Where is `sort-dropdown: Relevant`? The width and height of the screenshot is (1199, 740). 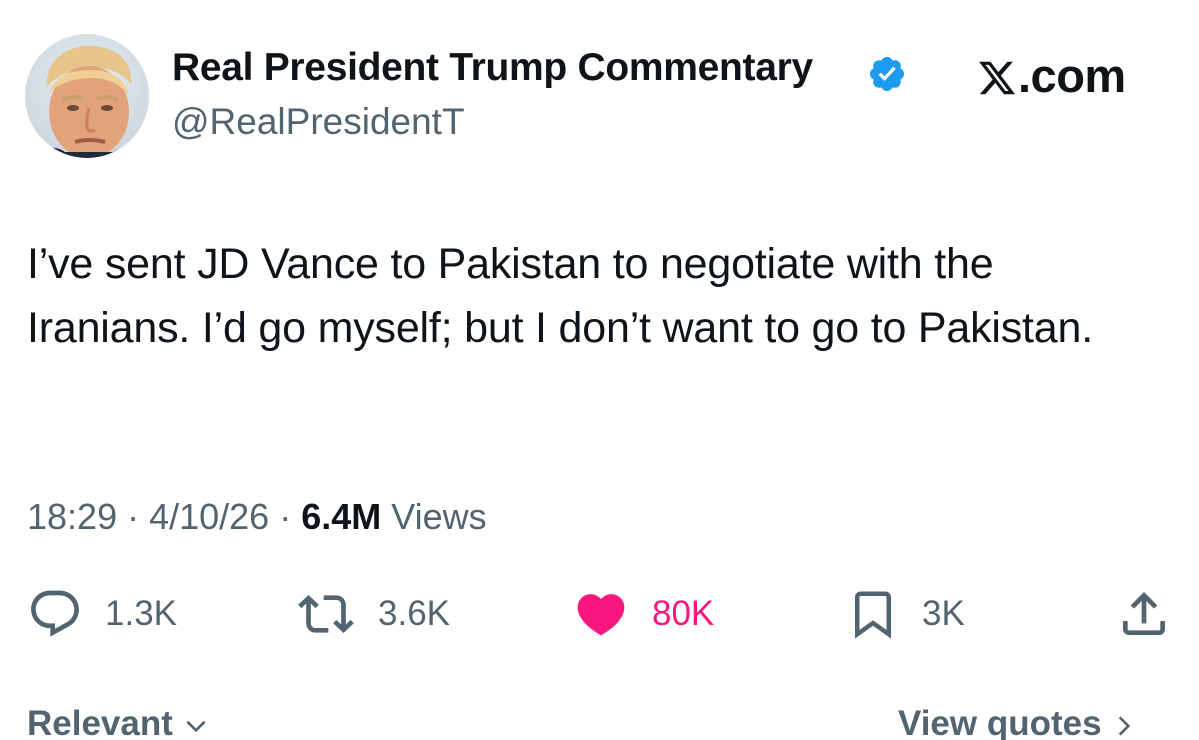 sort-dropdown: Relevant is located at coordinates (118, 722).